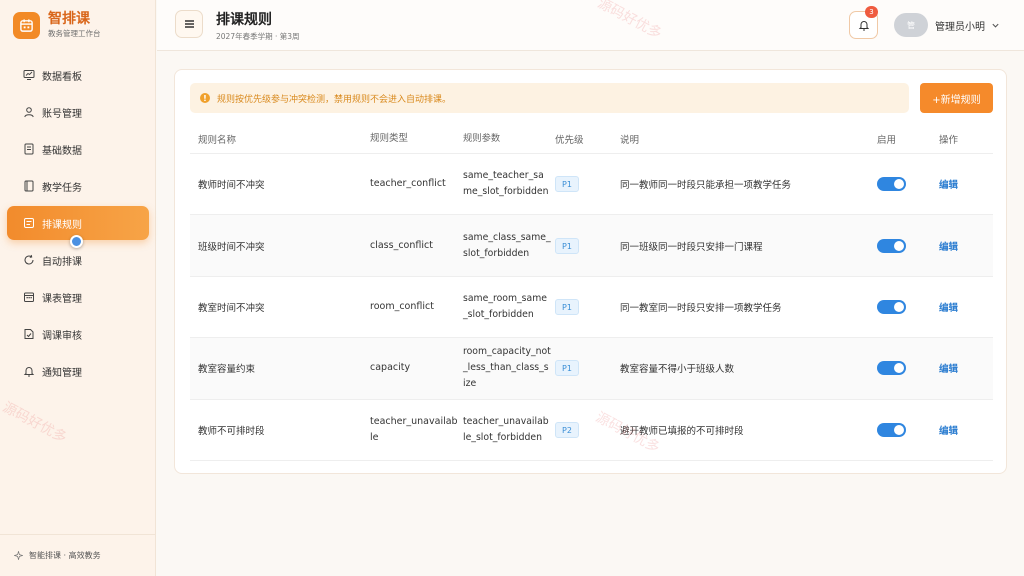 This screenshot has height=576, width=1024. What do you see at coordinates (74, 33) in the screenshot?
I see `brand-subtitle: 教务管理工作台` at bounding box center [74, 33].